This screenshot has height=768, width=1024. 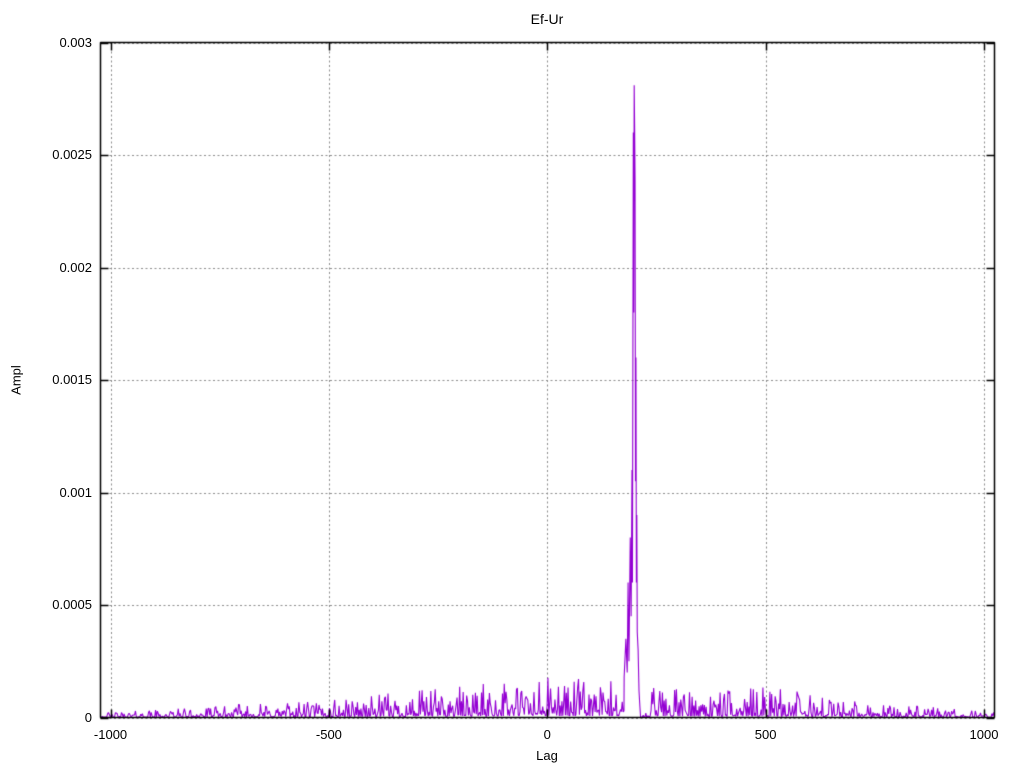 I want to click on y-tick-label: 0.0025, so click(x=72, y=154).